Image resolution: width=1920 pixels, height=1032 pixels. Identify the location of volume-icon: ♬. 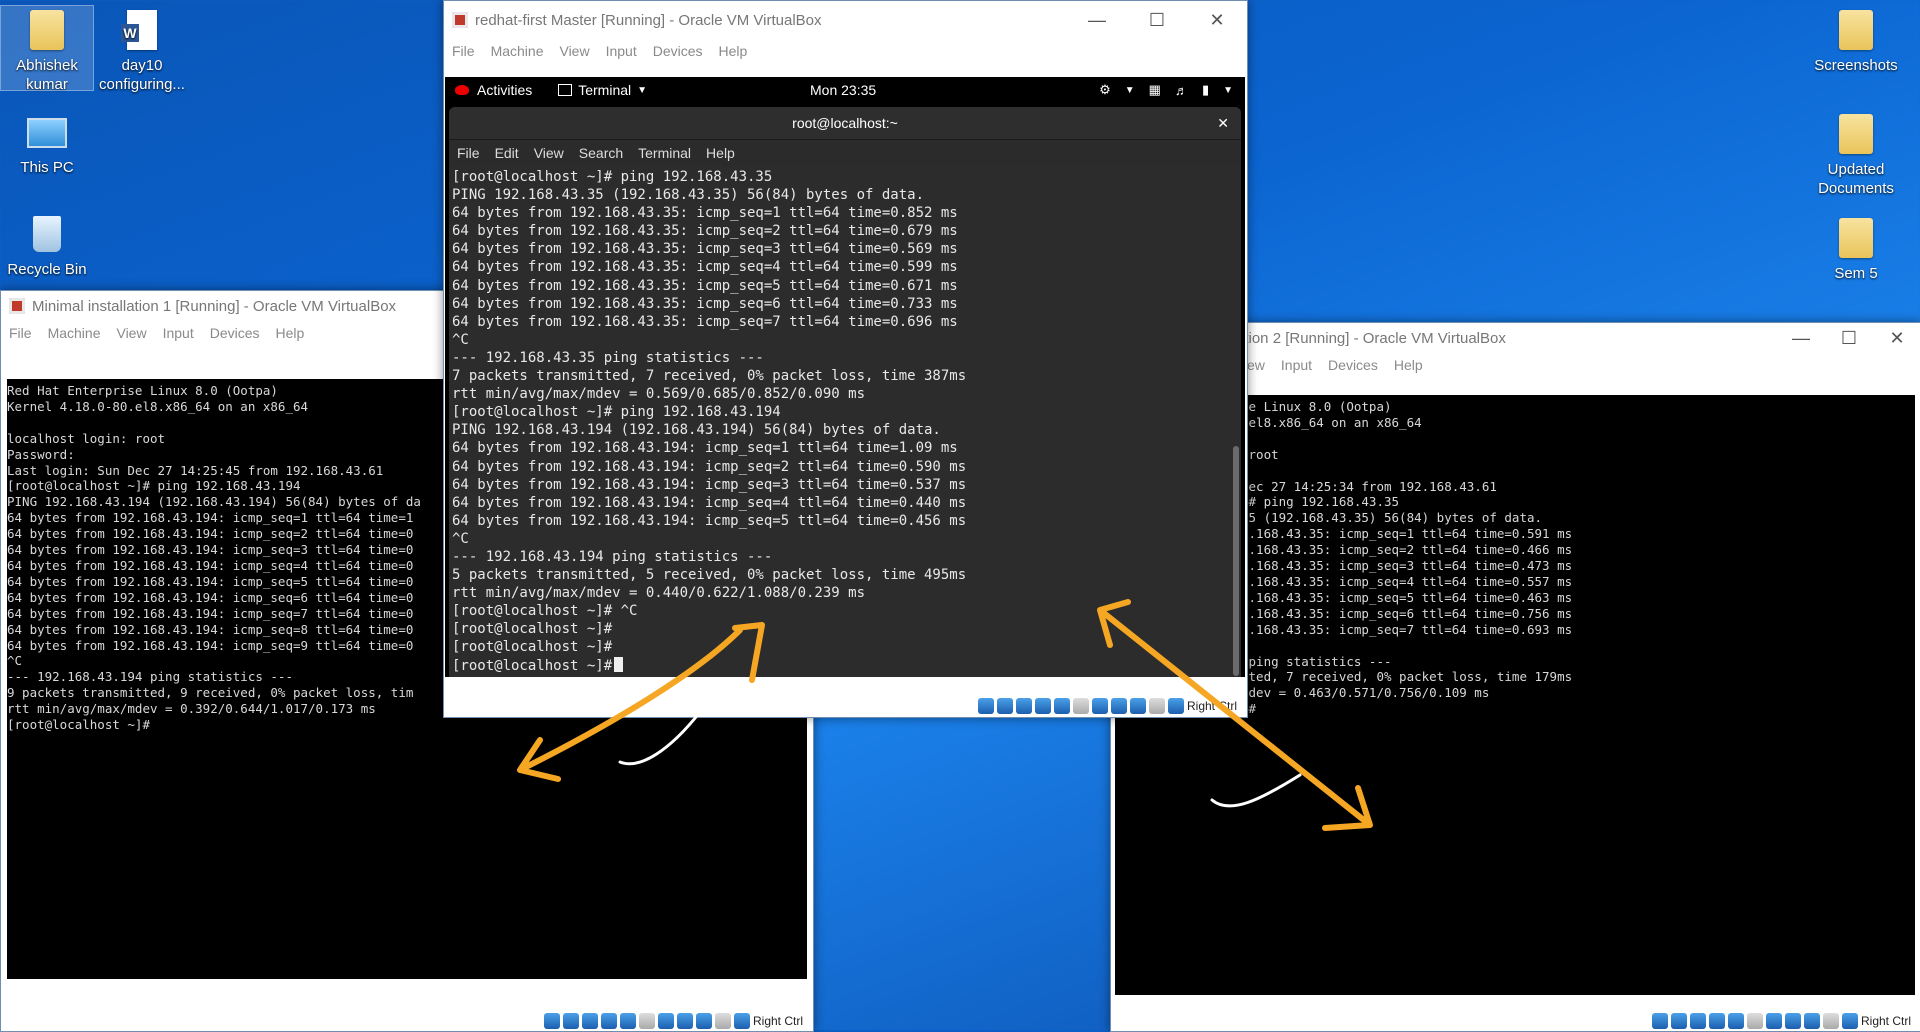
(1181, 90).